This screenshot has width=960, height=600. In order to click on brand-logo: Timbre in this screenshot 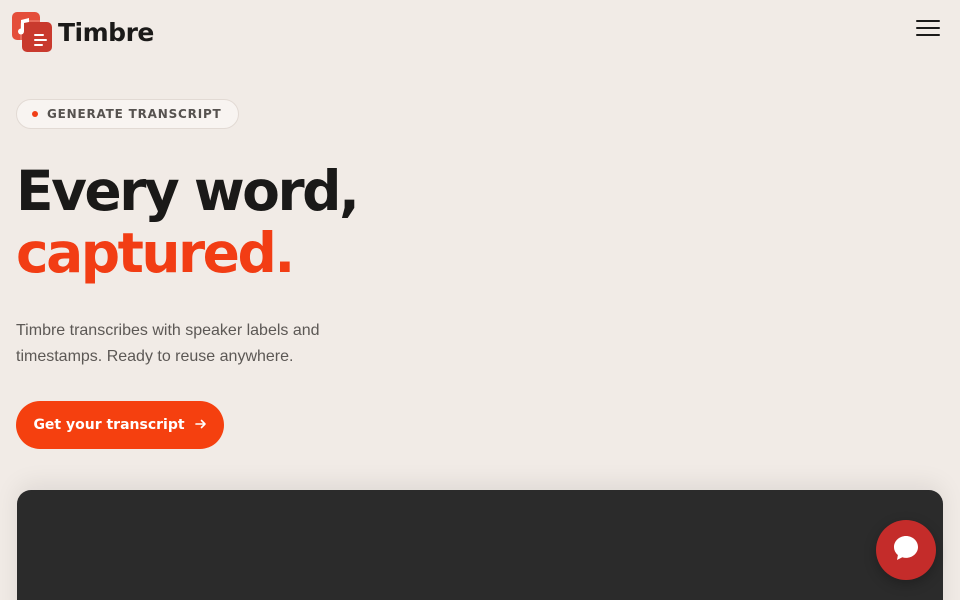, I will do `click(83, 32)`.